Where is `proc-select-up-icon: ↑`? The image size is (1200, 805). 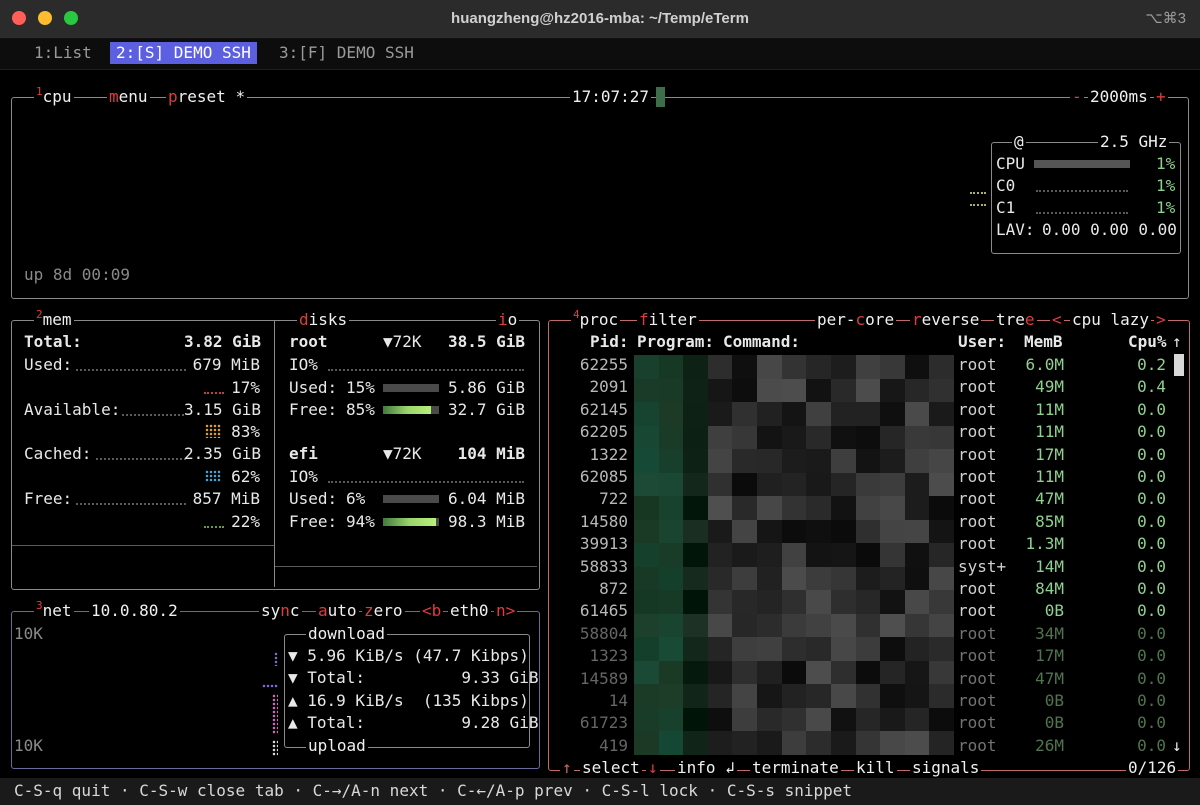
proc-select-up-icon: ↑ is located at coordinates (567, 768).